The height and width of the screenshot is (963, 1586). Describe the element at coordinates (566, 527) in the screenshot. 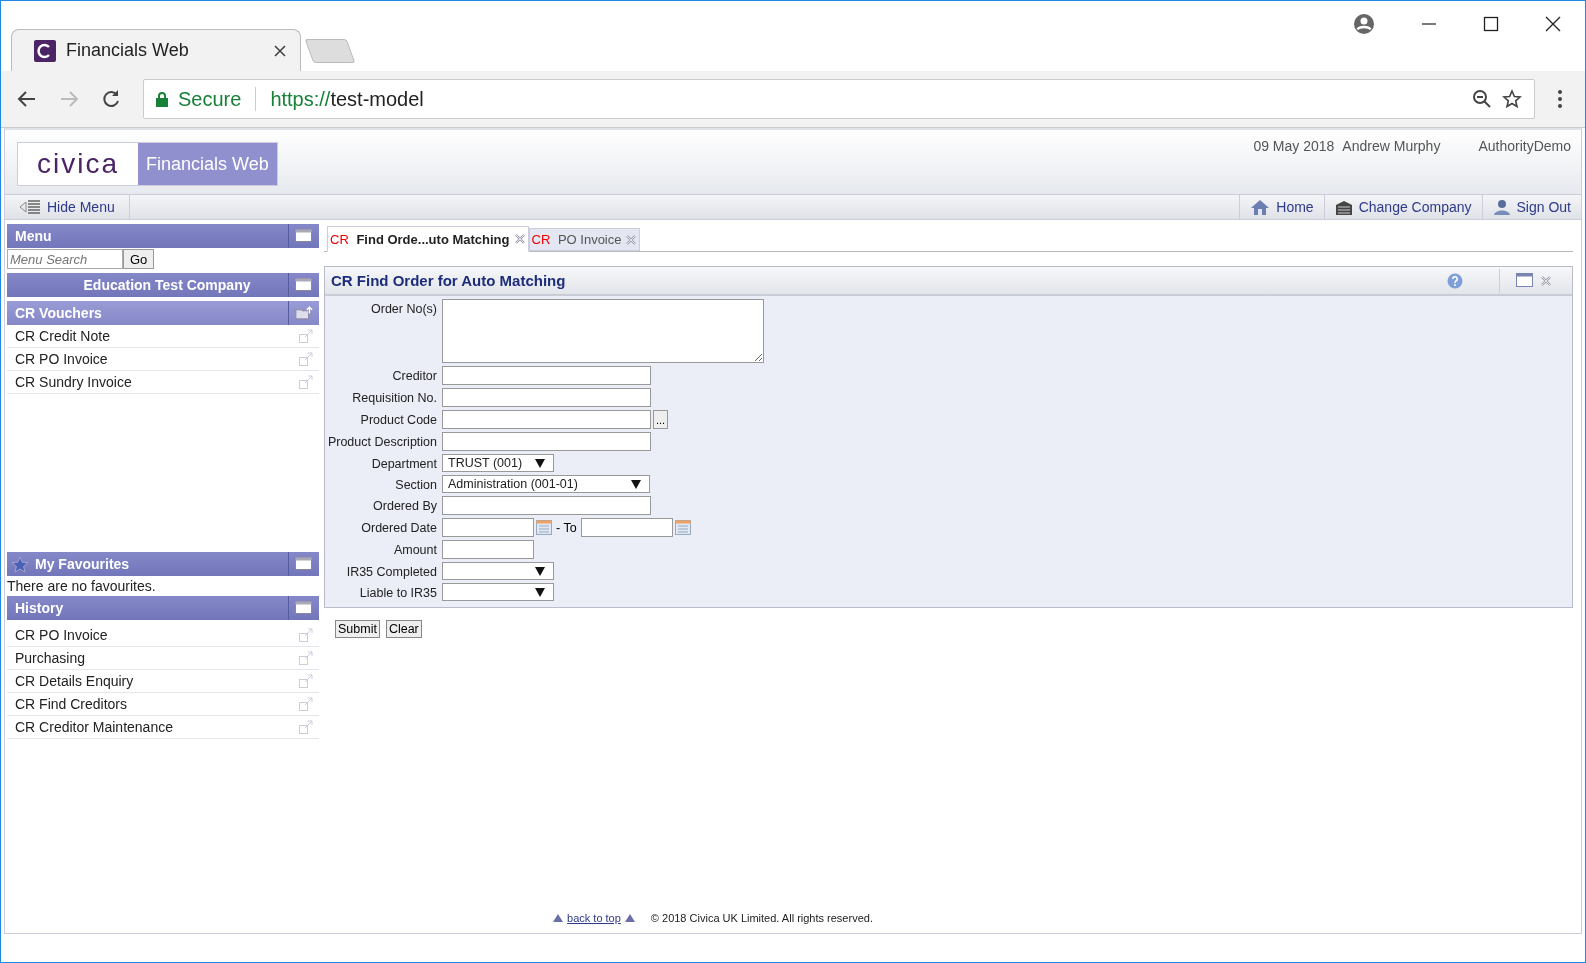

I see `to-label: - To` at that location.